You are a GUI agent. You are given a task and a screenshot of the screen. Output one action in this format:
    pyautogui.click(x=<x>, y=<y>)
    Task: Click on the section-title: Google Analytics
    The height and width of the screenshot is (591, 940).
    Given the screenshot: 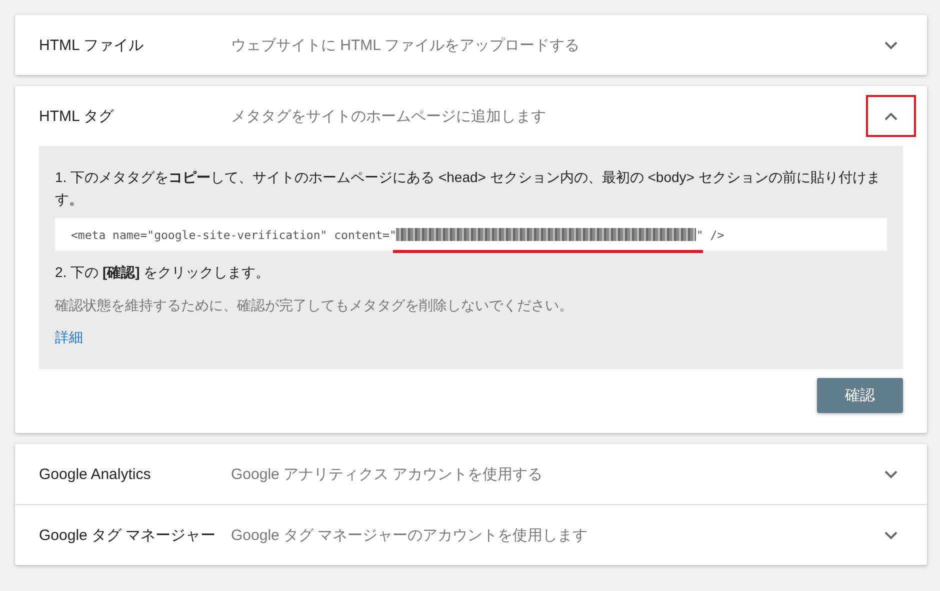 What is the action you would take?
    pyautogui.click(x=95, y=474)
    